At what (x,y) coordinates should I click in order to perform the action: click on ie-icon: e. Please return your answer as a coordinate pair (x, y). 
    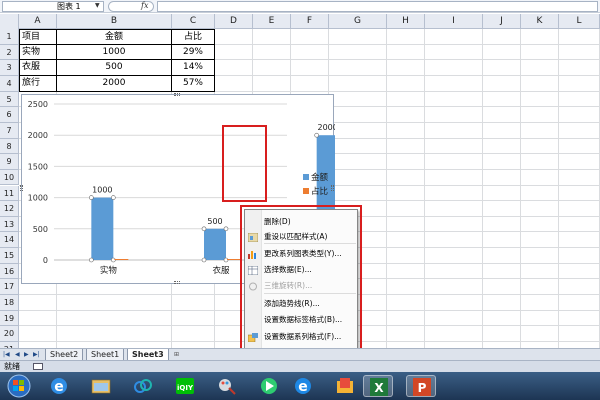
    Looking at the image, I should click on (59, 386).